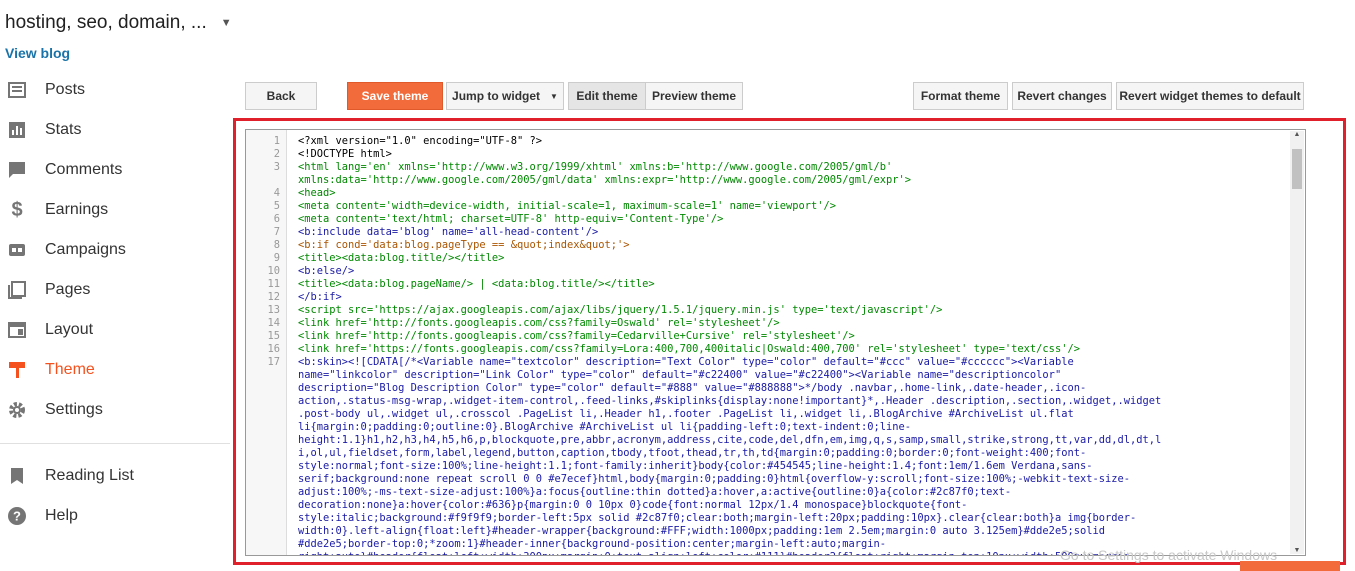 The height and width of the screenshot is (571, 1355). What do you see at coordinates (694, 96) in the screenshot?
I see `preview-theme-button: Preview theme` at bounding box center [694, 96].